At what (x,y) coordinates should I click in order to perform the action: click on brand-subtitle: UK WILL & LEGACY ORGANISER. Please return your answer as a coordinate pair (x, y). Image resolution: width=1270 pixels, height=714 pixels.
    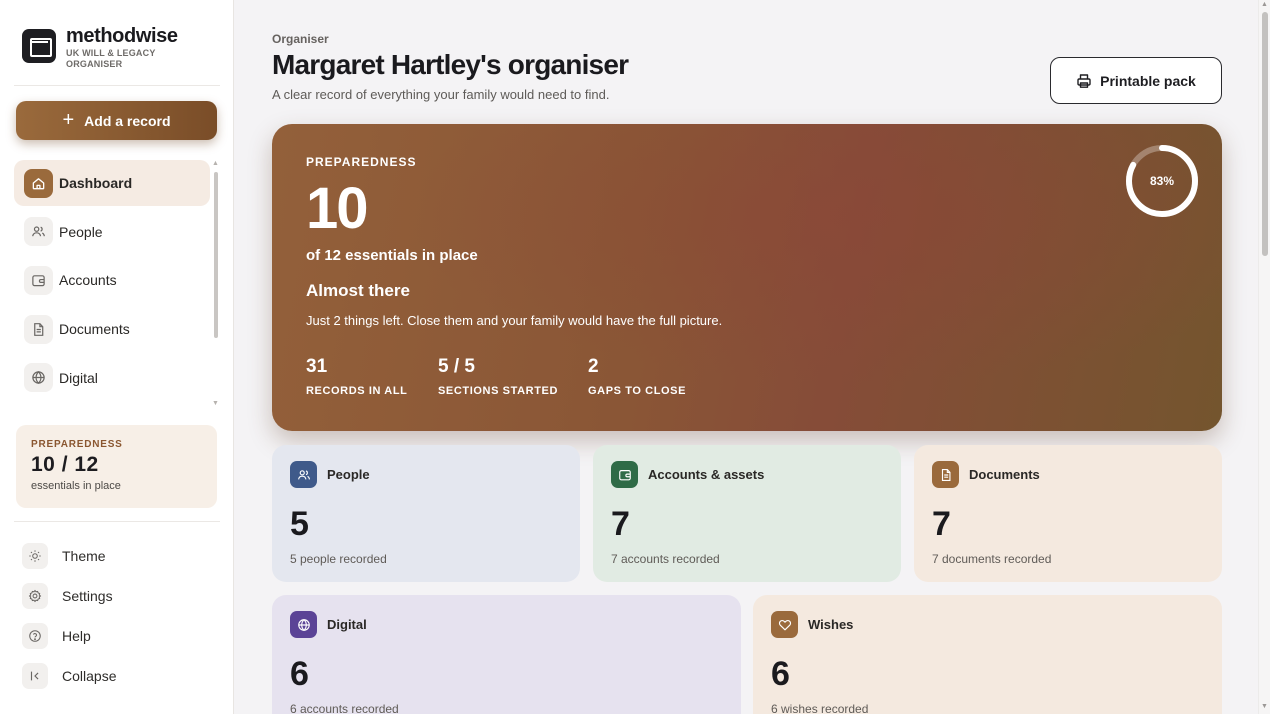
    Looking at the image, I should click on (111, 58).